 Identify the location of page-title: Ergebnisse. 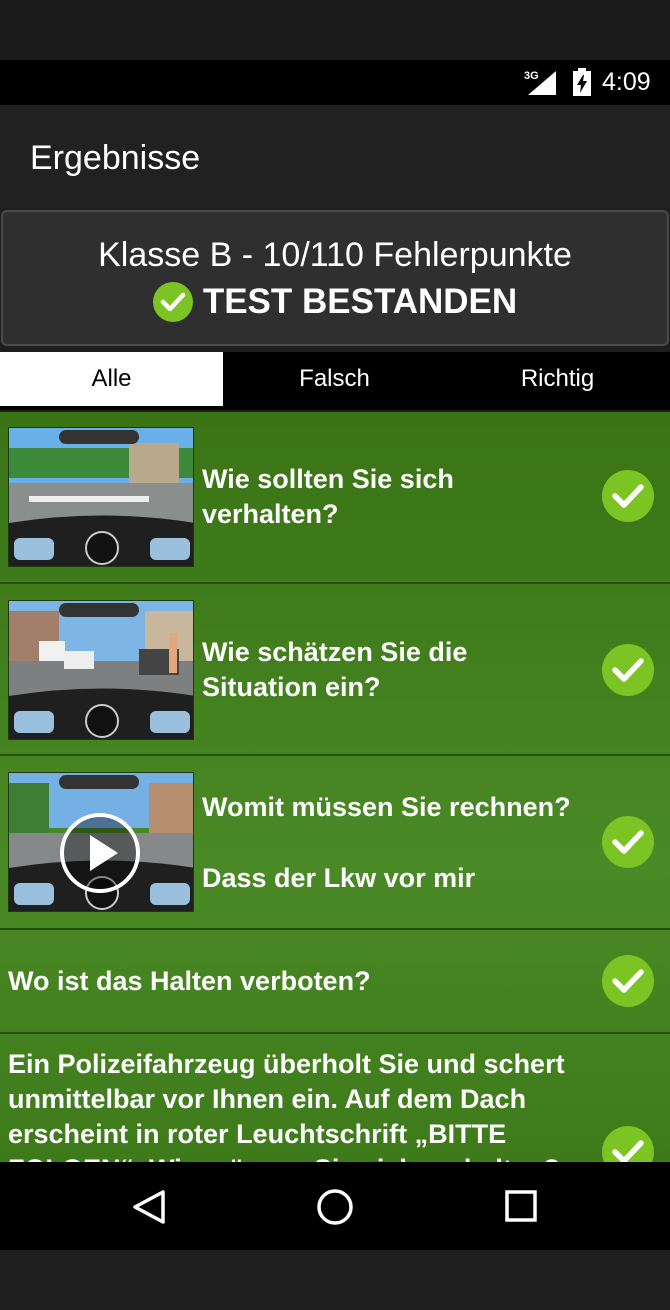
(115, 158).